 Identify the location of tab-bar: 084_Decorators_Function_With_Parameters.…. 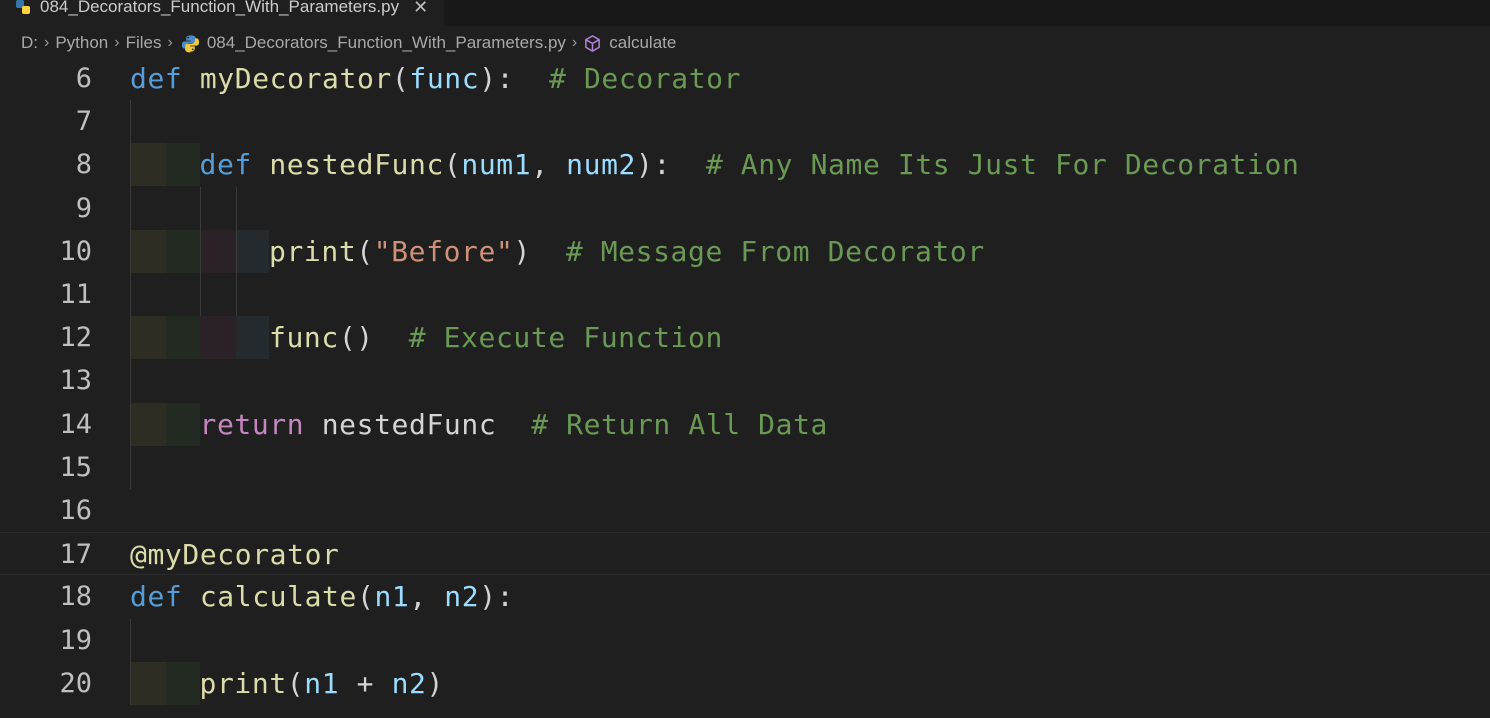
(745, 13).